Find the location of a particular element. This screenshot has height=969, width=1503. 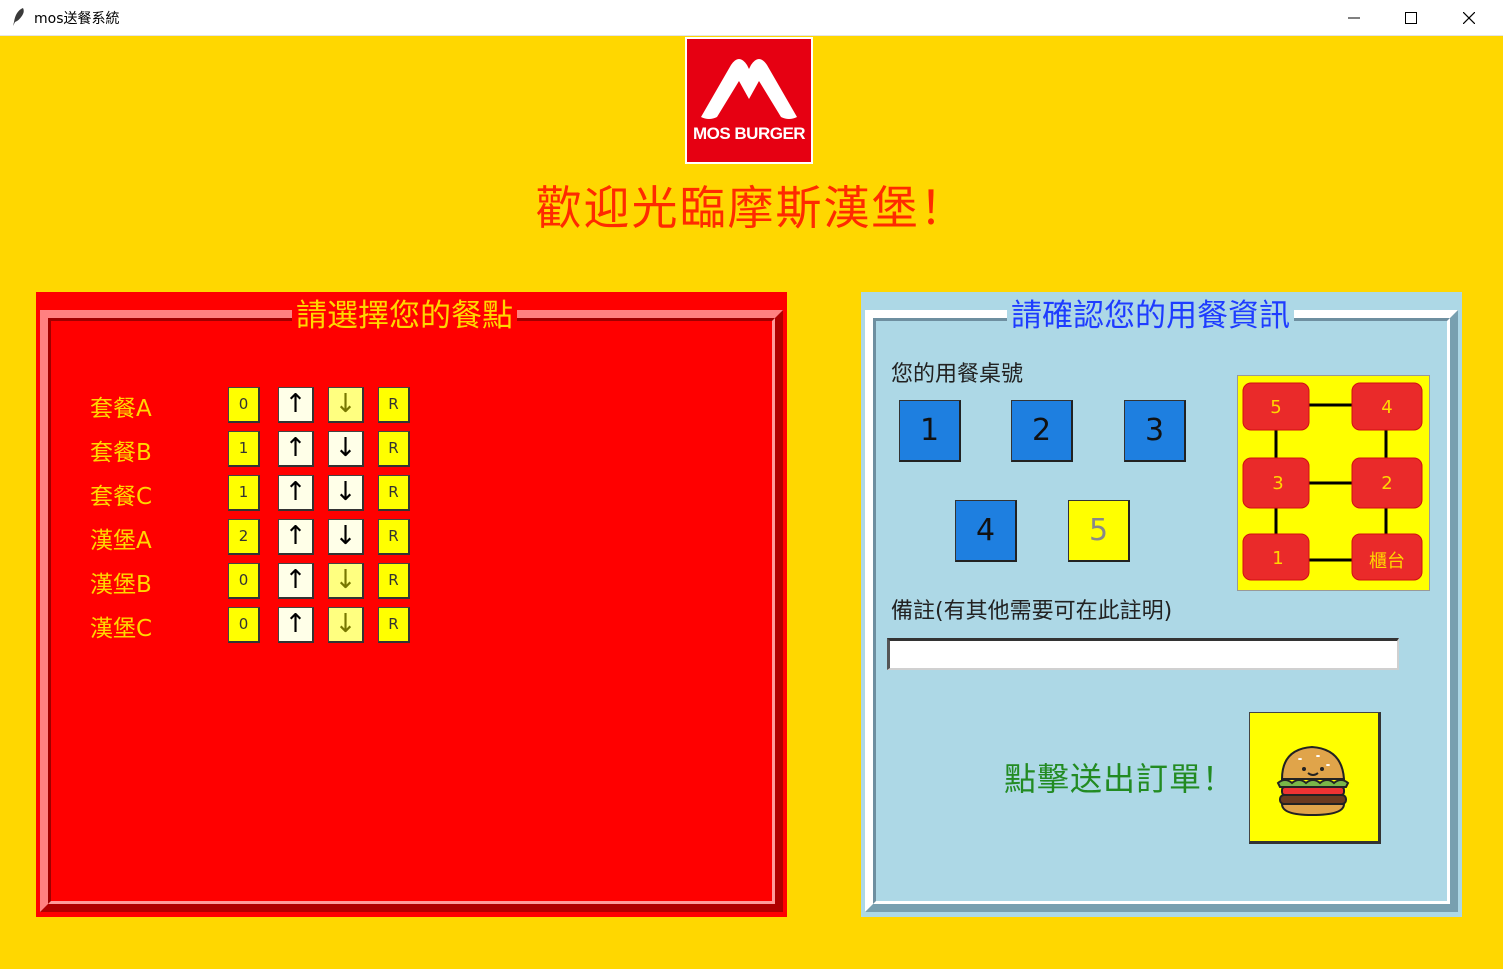

maximize-button is located at coordinates (1411, 18).